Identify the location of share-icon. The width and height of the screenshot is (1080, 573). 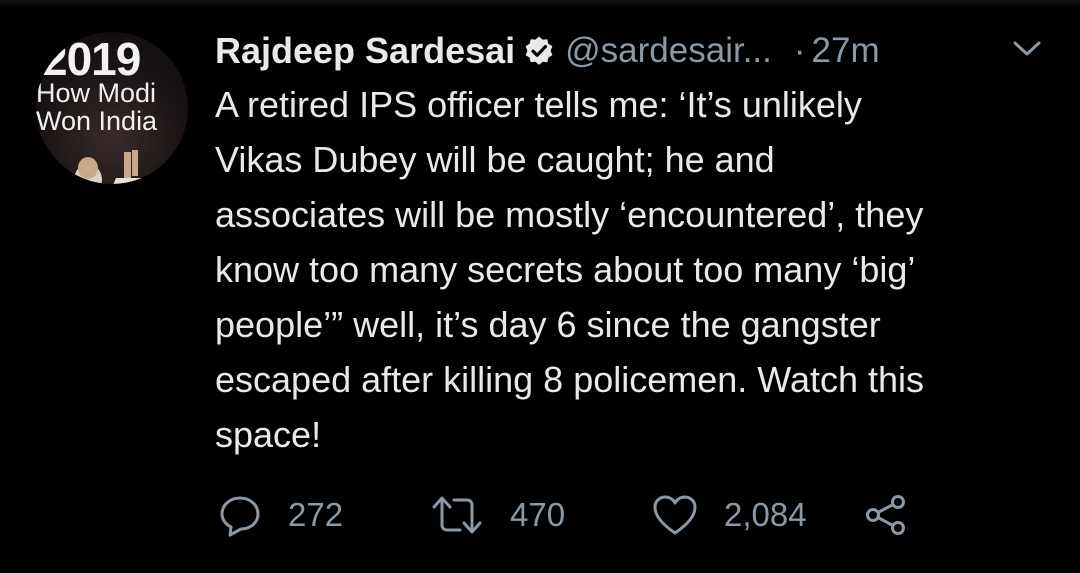
(885, 515).